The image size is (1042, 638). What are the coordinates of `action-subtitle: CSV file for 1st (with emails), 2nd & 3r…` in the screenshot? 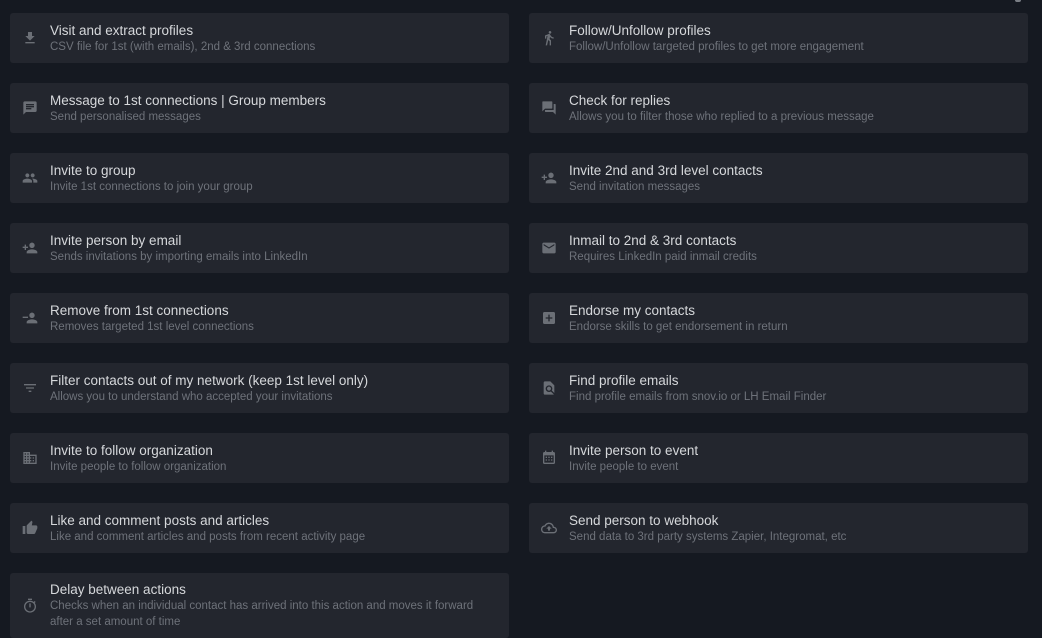 It's located at (183, 46).